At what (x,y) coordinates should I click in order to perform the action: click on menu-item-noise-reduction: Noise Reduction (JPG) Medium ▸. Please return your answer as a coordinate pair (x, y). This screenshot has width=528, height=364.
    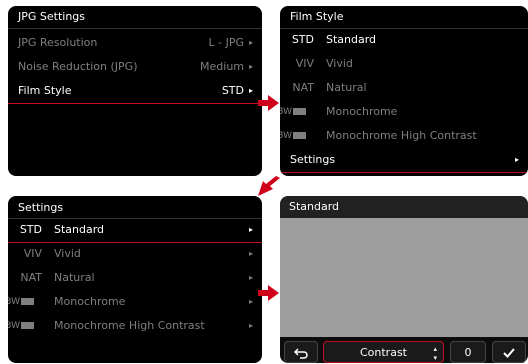
    Looking at the image, I should click on (135, 67).